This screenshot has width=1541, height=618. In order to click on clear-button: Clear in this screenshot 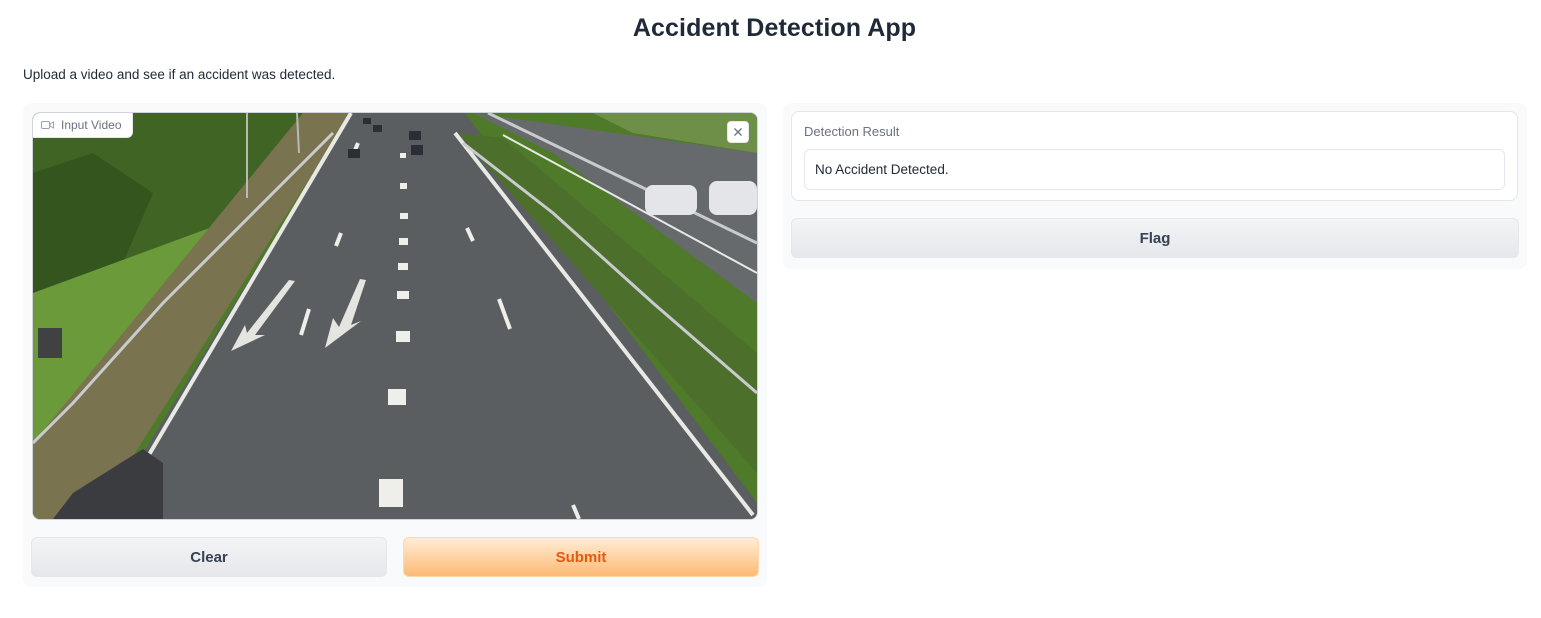, I will do `click(209, 557)`.